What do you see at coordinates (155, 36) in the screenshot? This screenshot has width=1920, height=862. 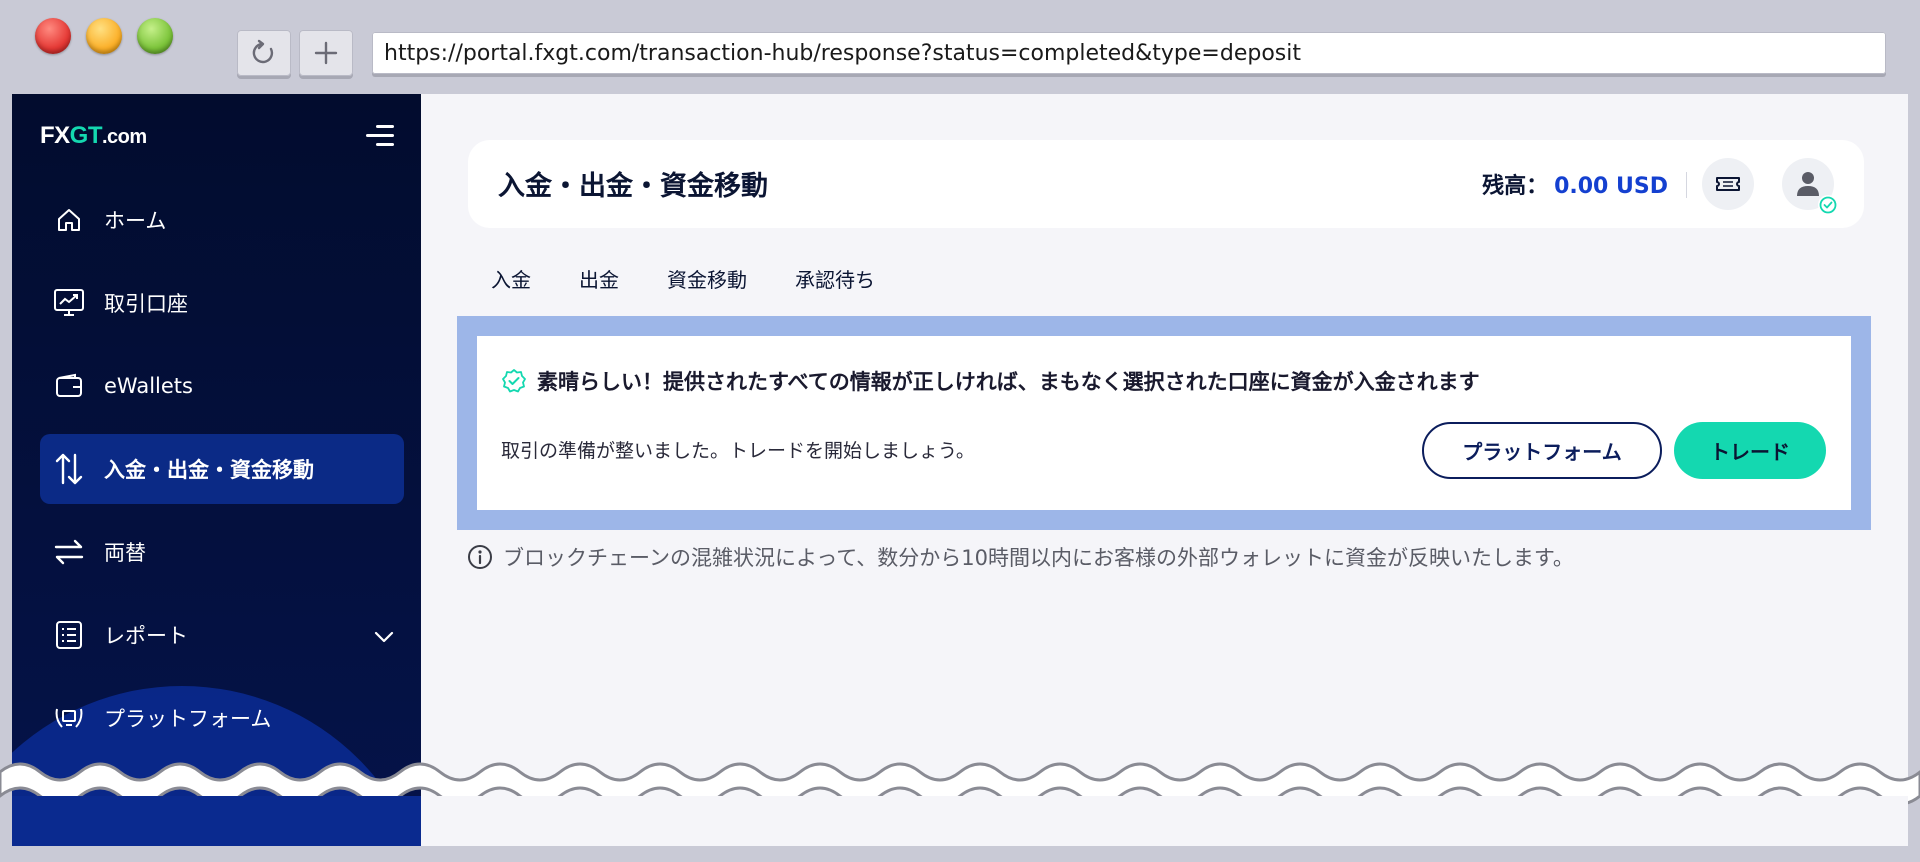 I see `maximize-window-button` at bounding box center [155, 36].